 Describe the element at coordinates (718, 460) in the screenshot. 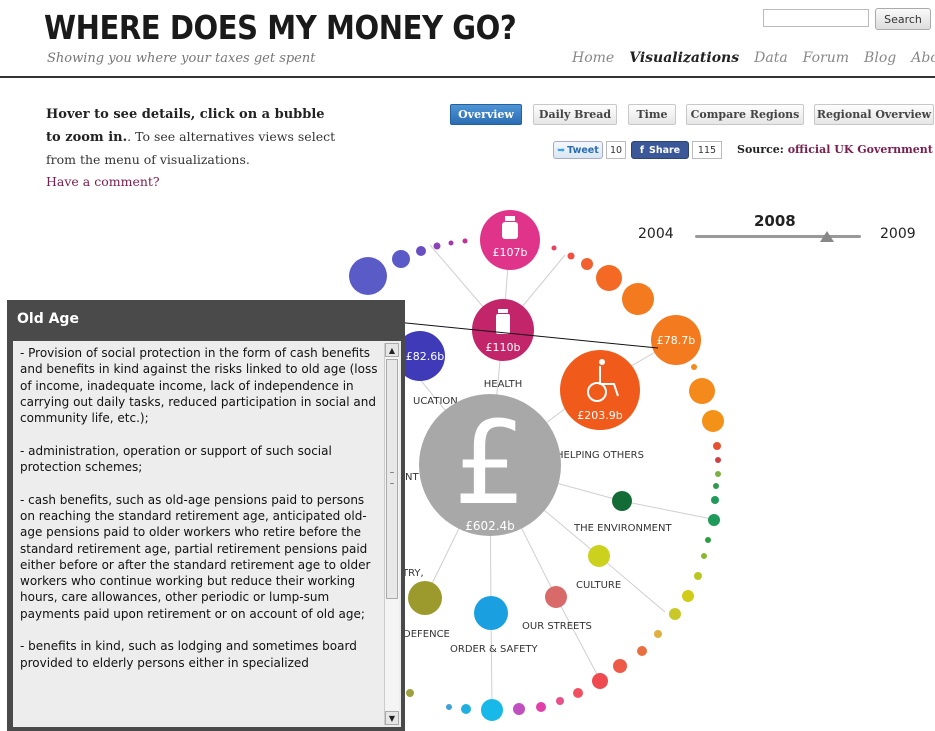

I see `bubble-red-ring-small` at that location.